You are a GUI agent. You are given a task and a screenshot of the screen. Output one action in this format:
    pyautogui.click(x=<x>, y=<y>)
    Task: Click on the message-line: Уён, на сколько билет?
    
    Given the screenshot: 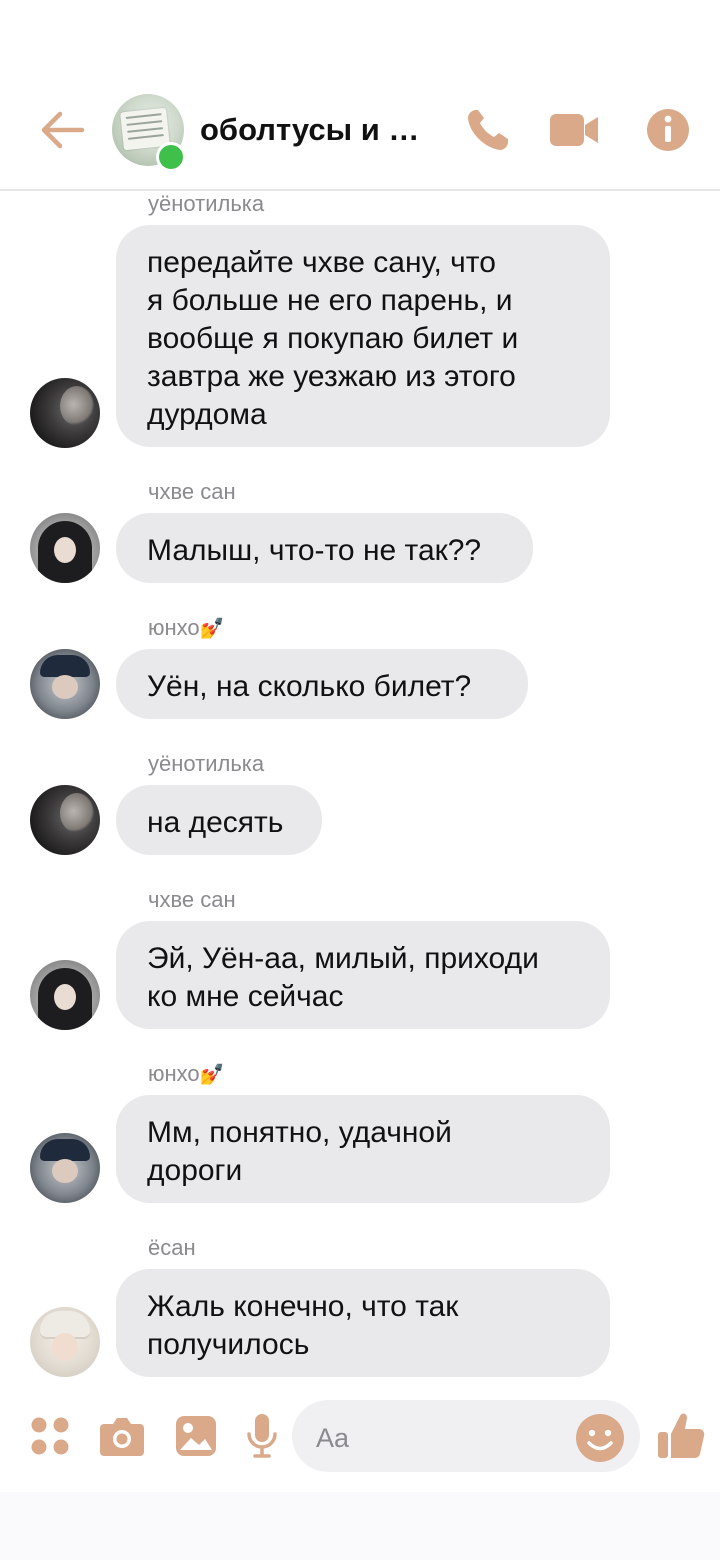 What is the action you would take?
    pyautogui.click(x=309, y=686)
    